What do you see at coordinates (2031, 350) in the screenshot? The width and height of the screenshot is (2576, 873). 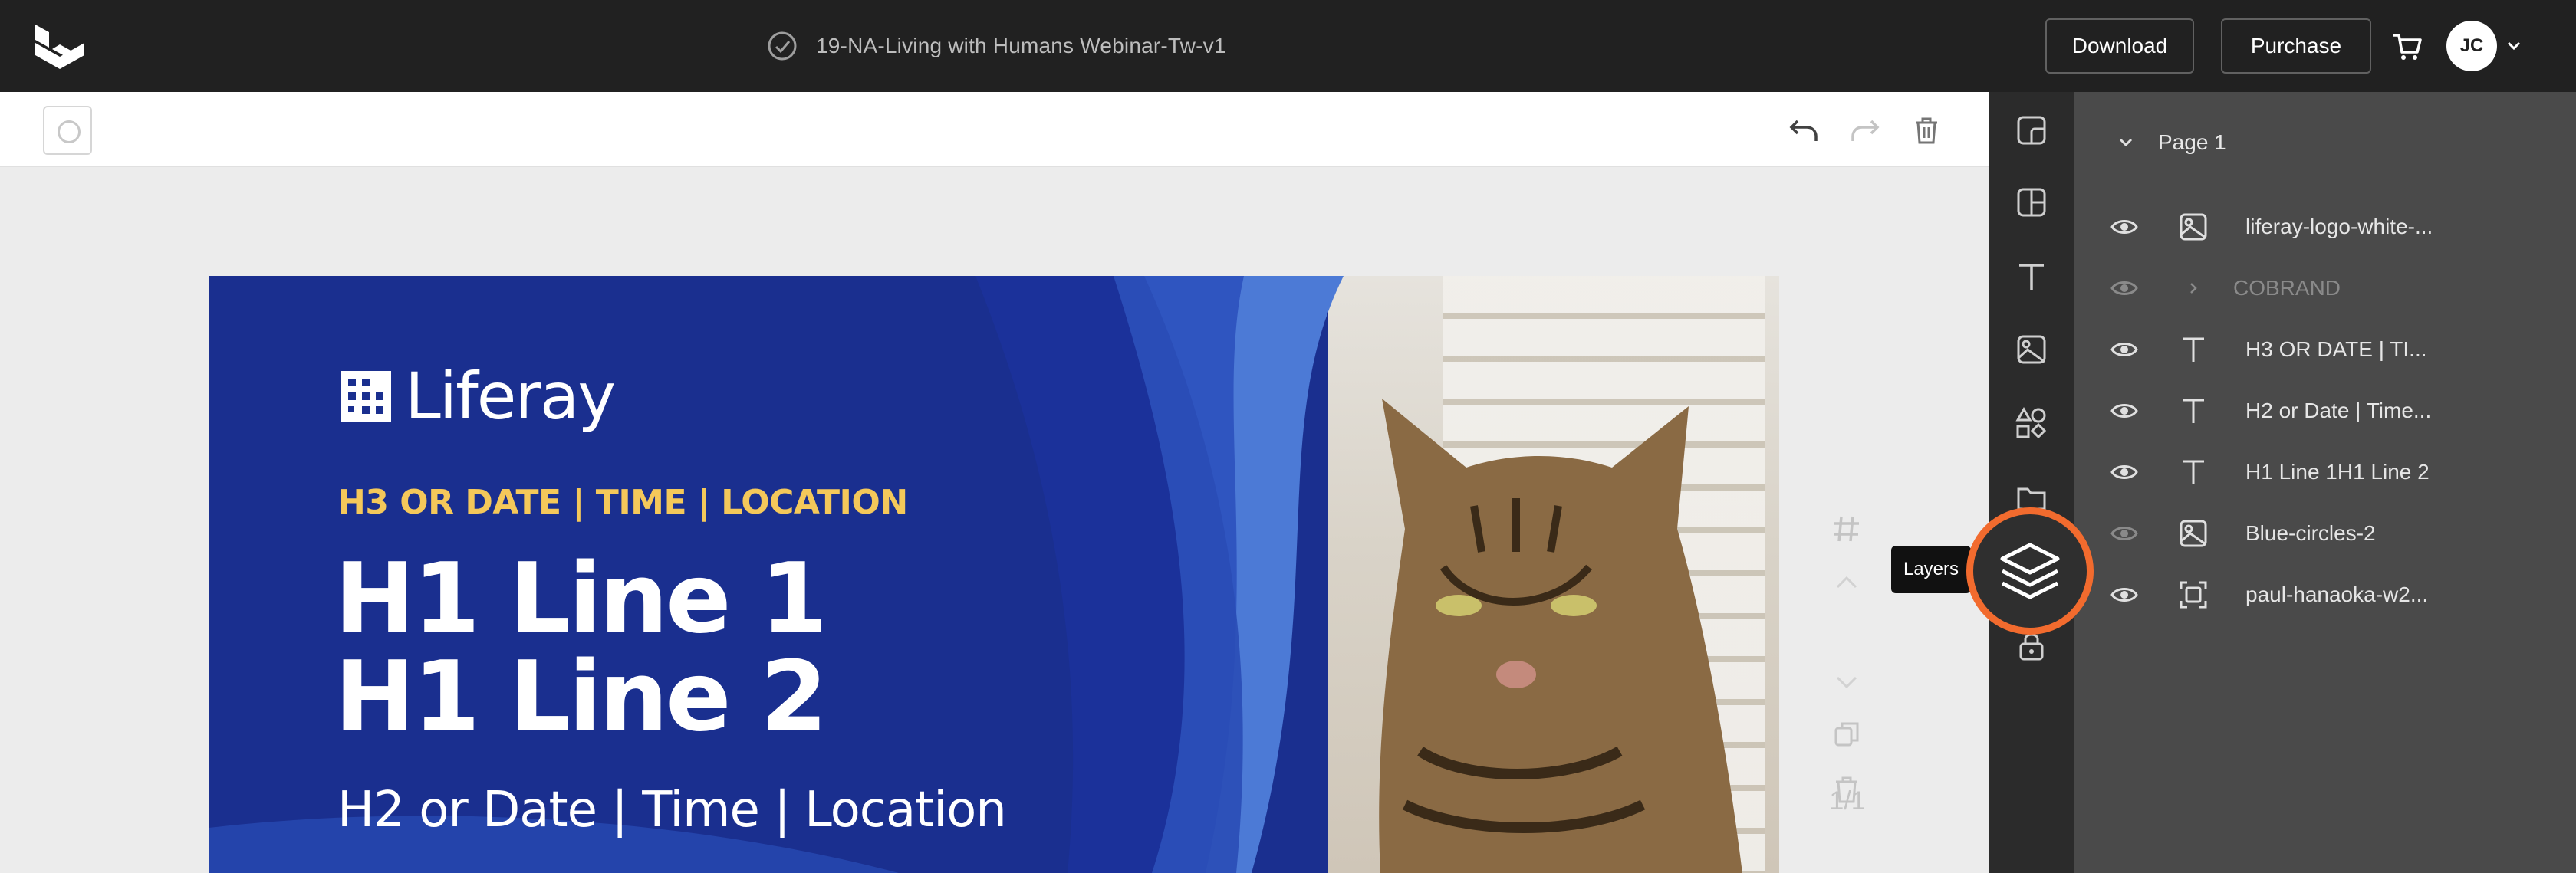 I see `image-icon` at bounding box center [2031, 350].